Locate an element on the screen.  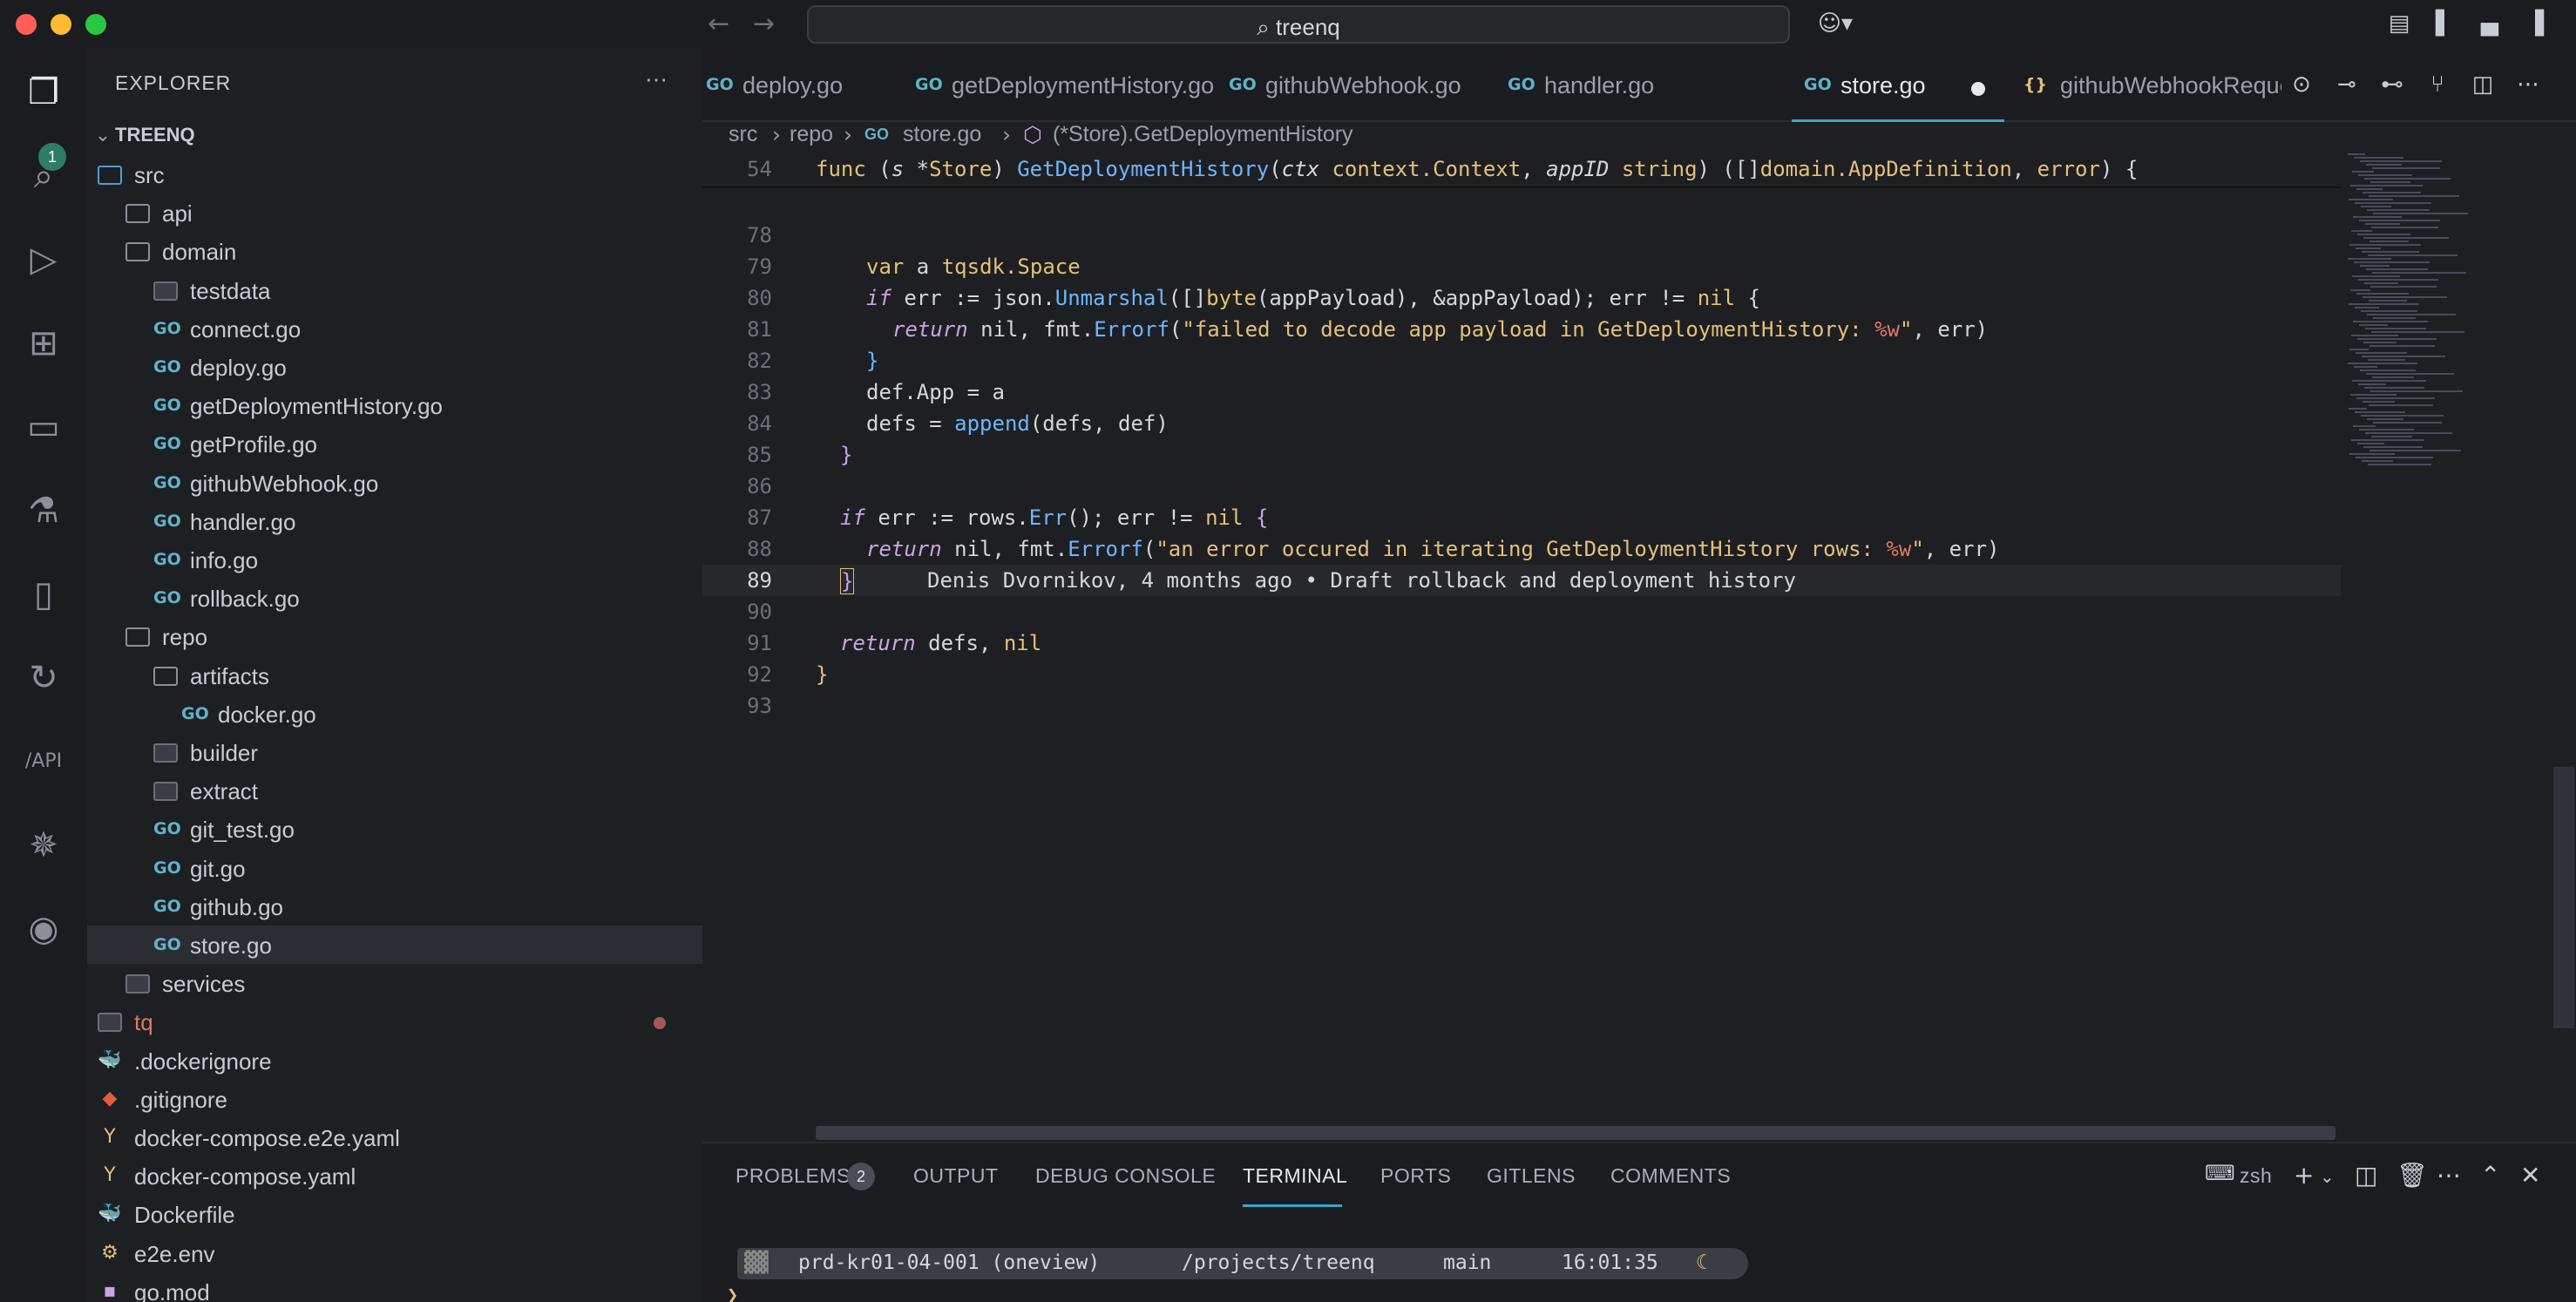
breadcrumb-item: repo is located at coordinates (811, 134).